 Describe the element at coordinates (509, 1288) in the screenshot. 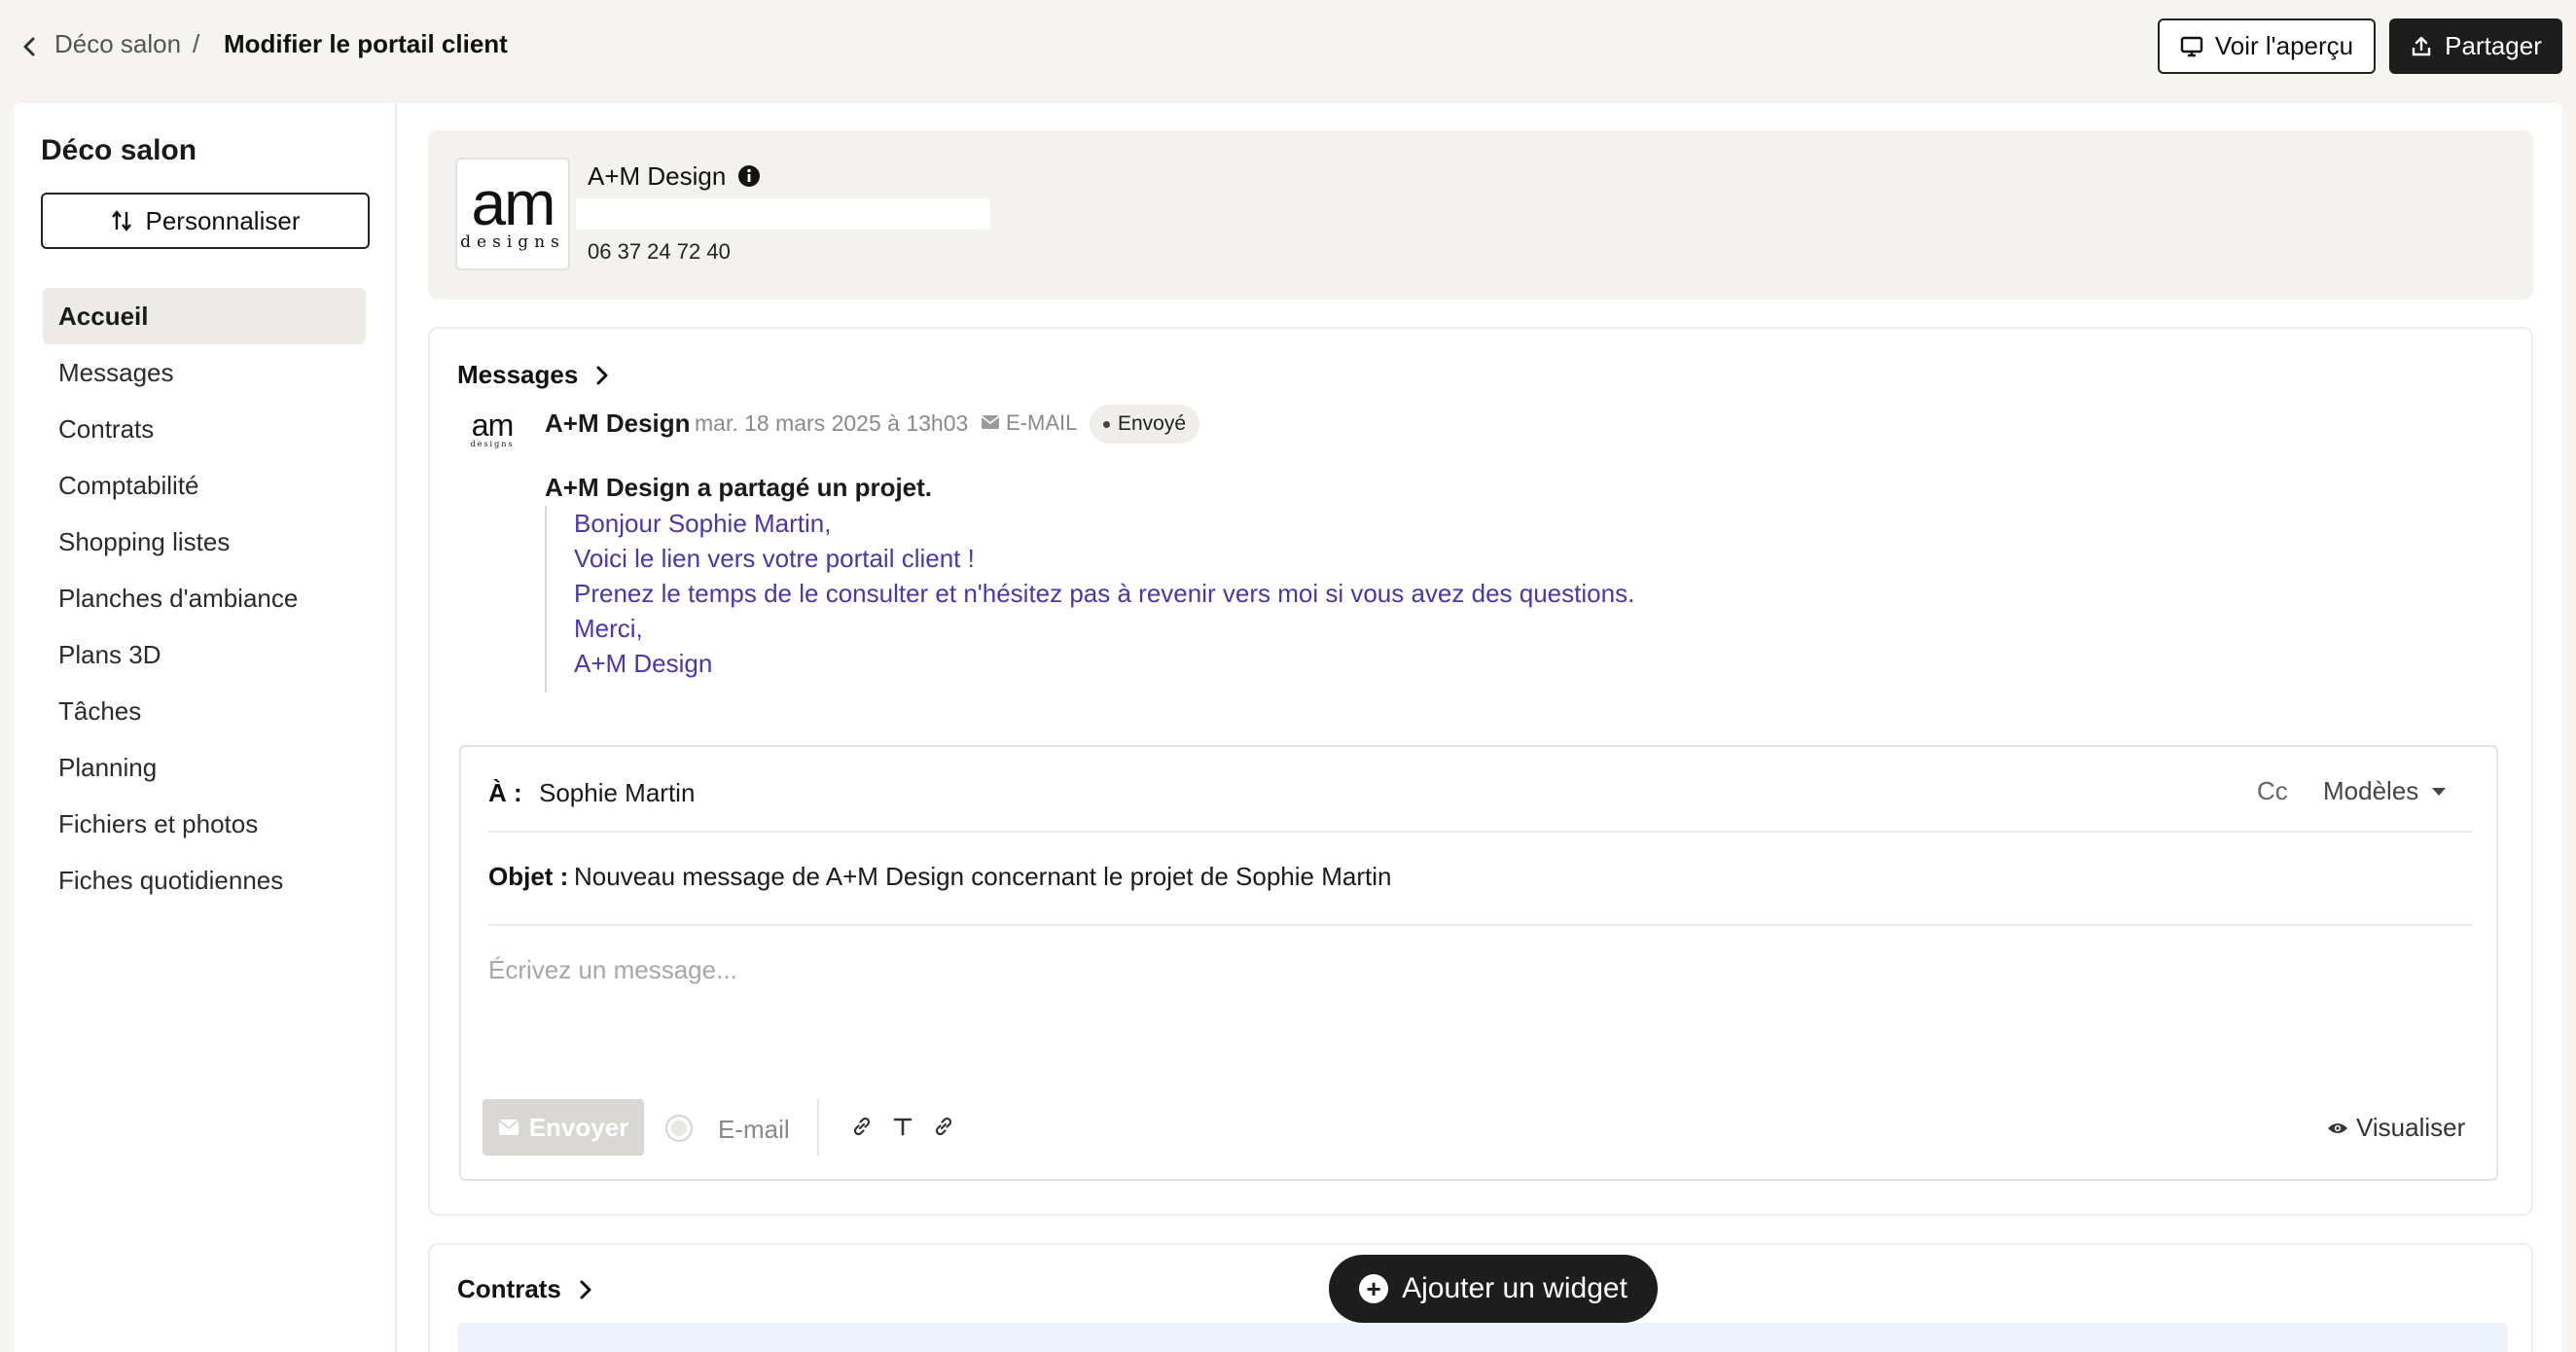

I see `contracts-section-title: Contrats` at that location.